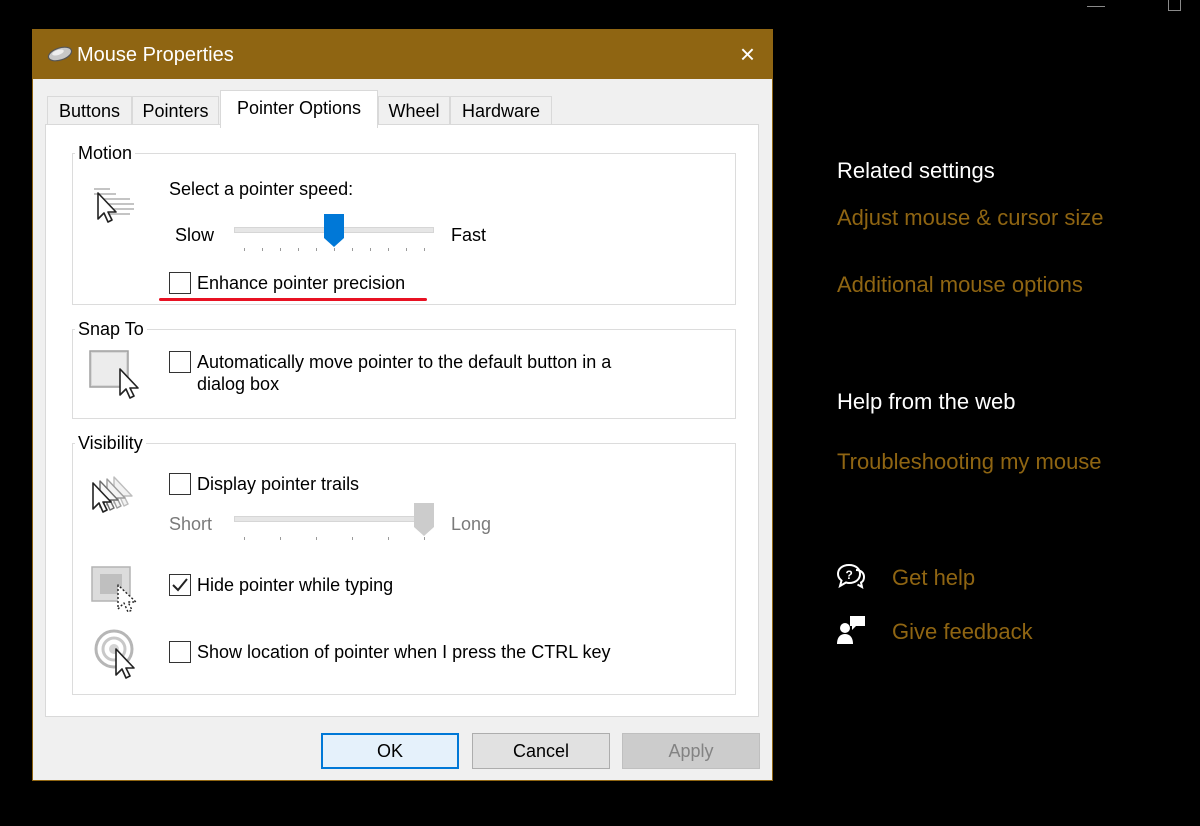 The image size is (1200, 826). Describe the element at coordinates (110, 443) in the screenshot. I see `visibility-group-label: Visibility` at that location.